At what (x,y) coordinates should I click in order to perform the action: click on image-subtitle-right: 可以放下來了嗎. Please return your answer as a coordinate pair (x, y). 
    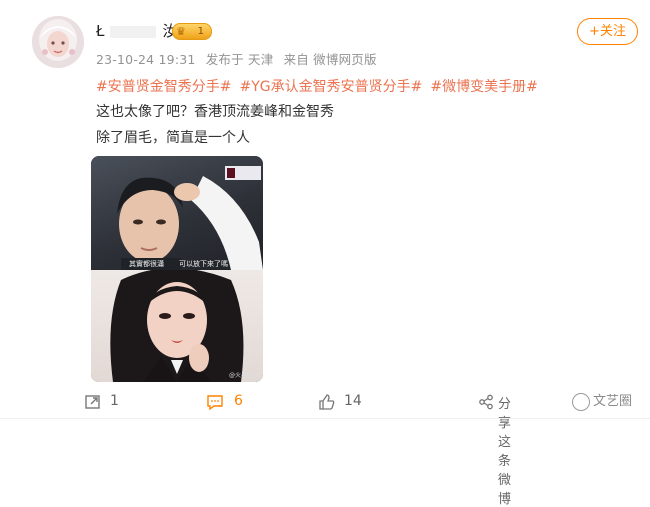
    Looking at the image, I should click on (203, 264).